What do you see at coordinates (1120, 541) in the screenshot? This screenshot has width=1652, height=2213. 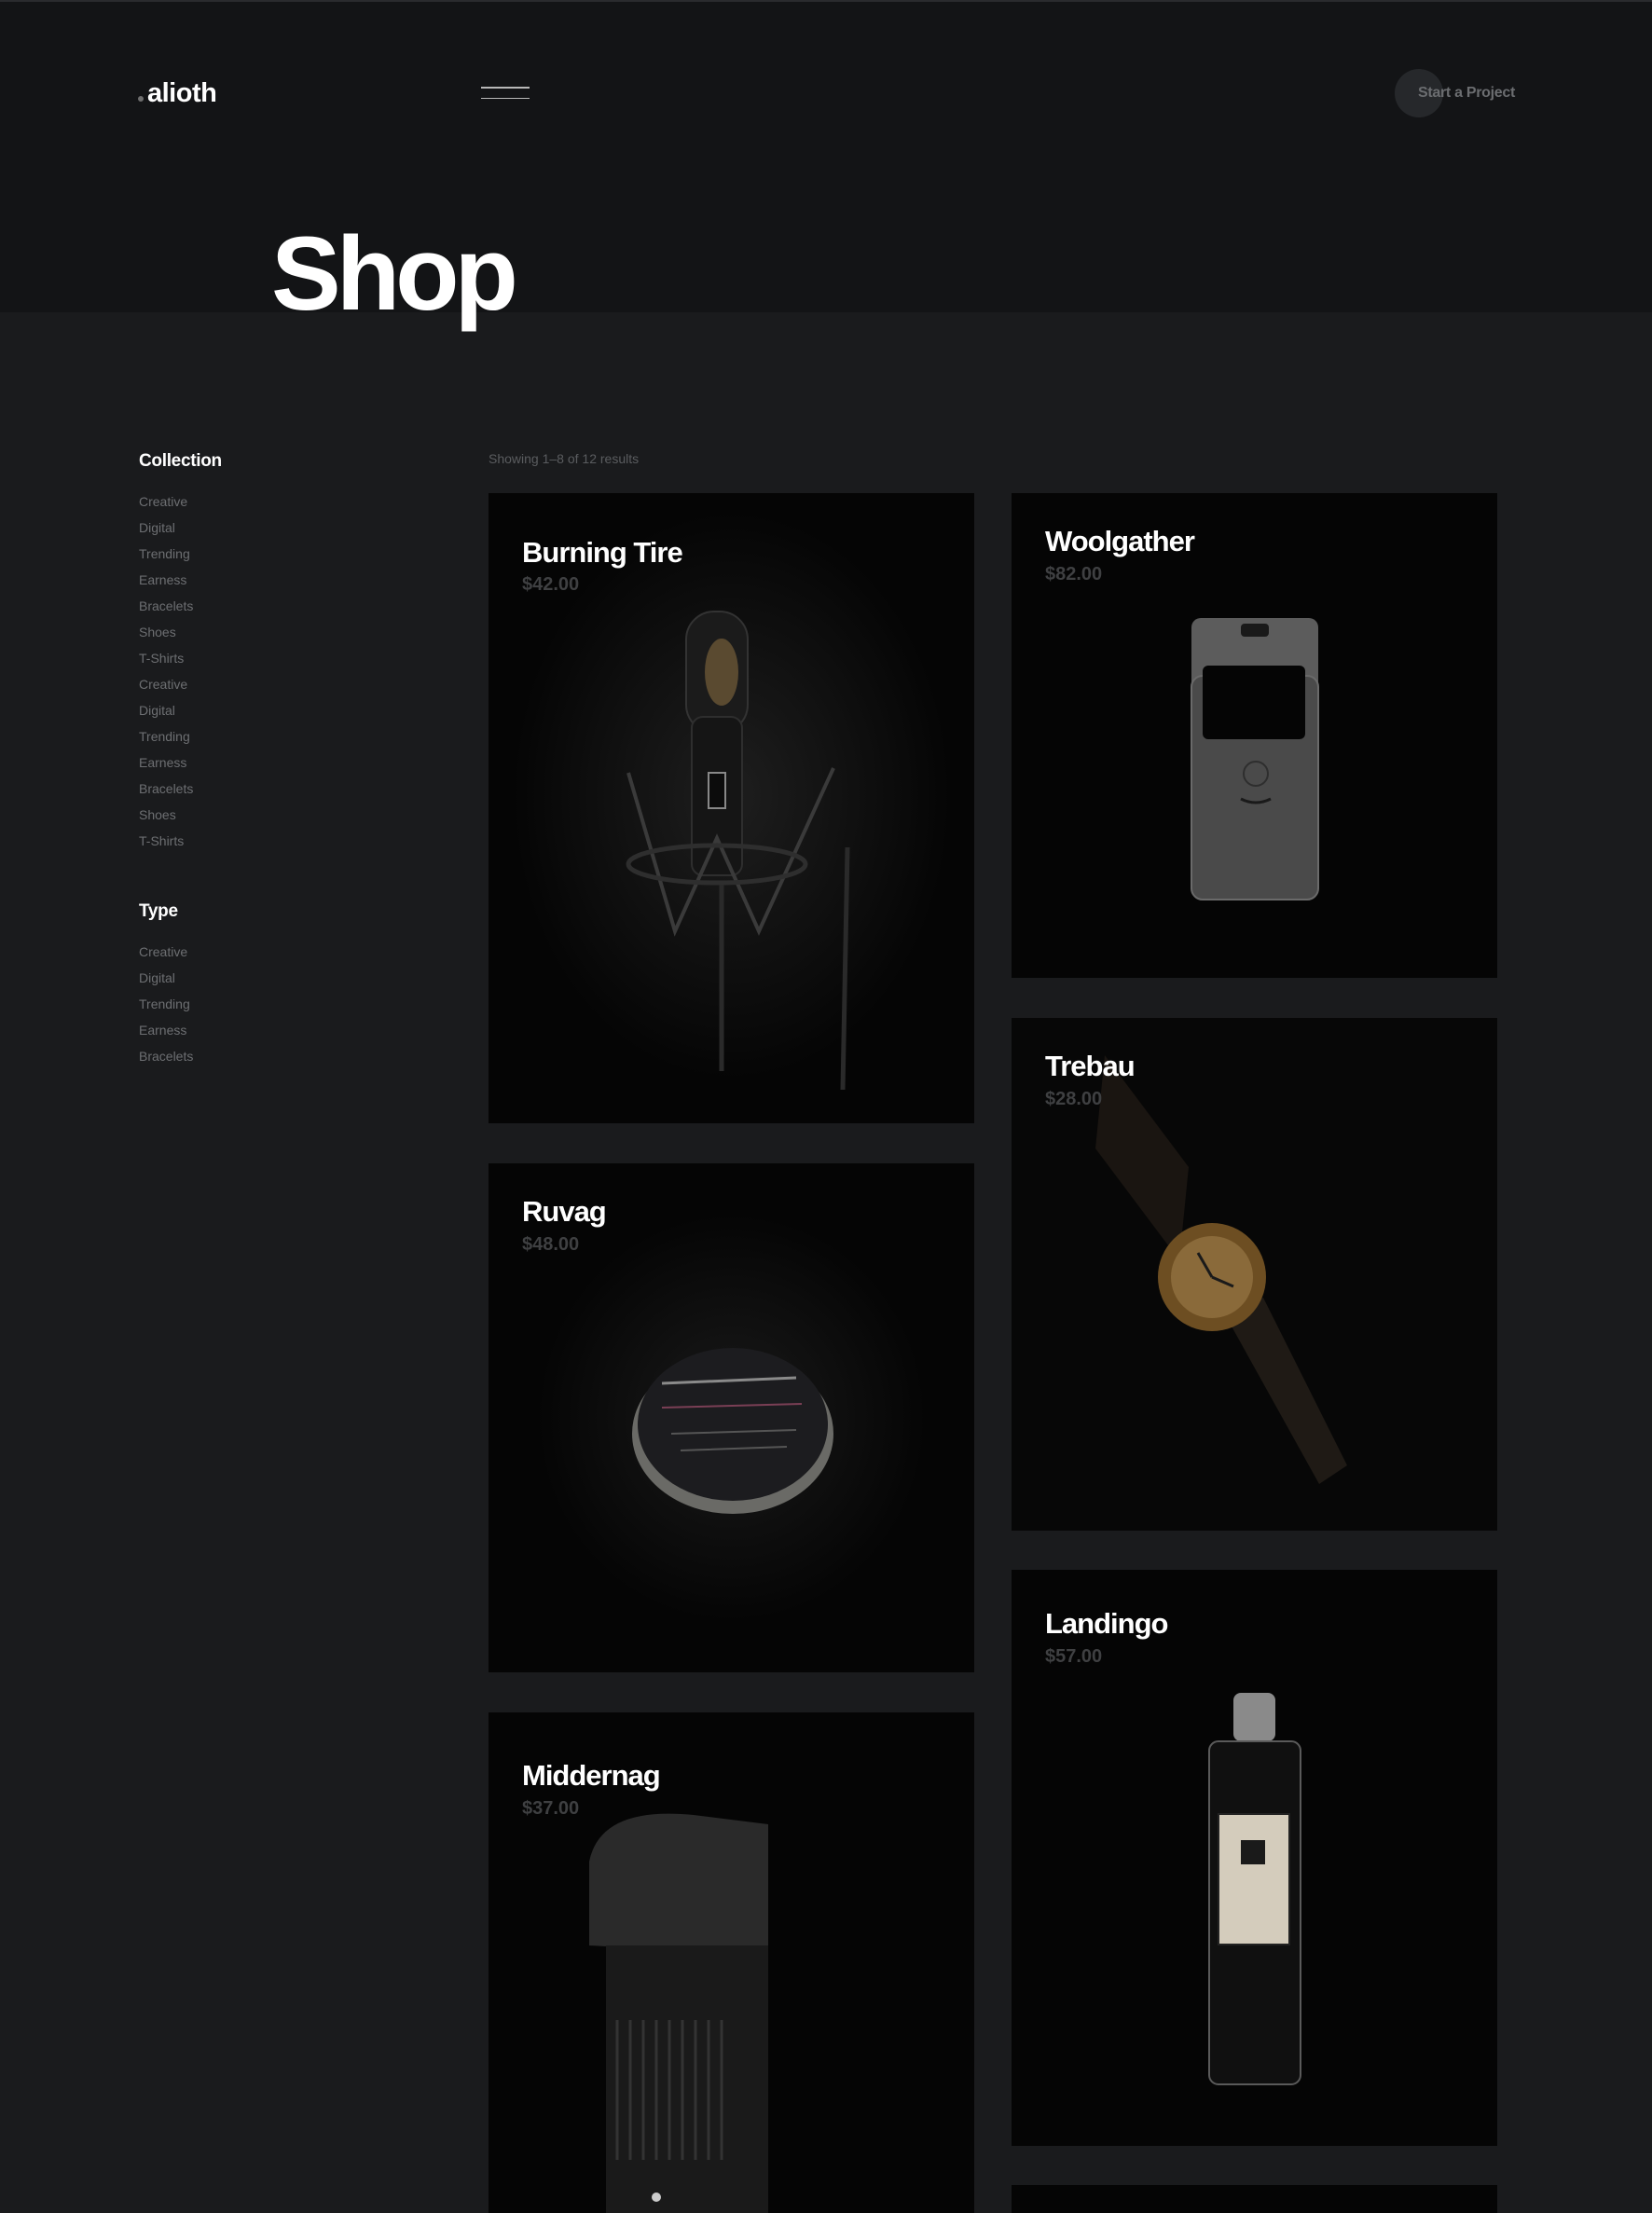 I see `product-name: Woolgather` at bounding box center [1120, 541].